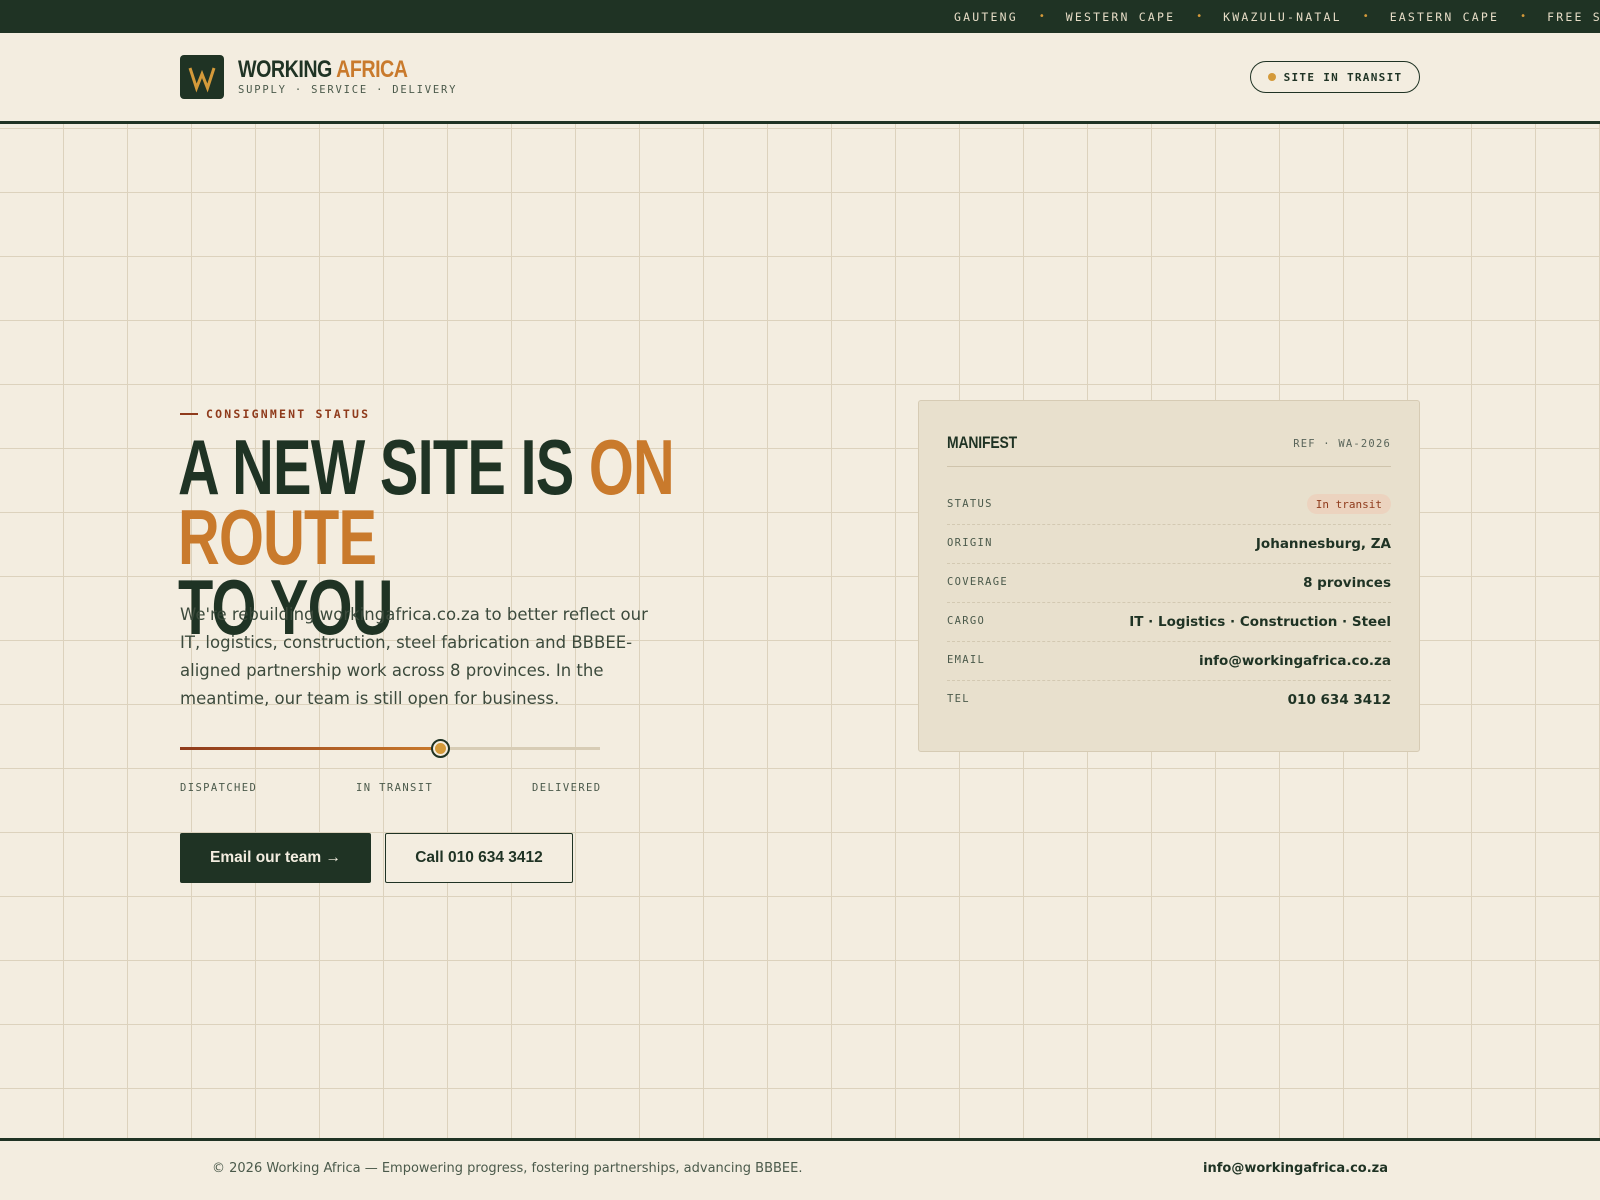 The height and width of the screenshot is (1200, 1600). What do you see at coordinates (189, 414) in the screenshot?
I see `eyebrow-rule` at bounding box center [189, 414].